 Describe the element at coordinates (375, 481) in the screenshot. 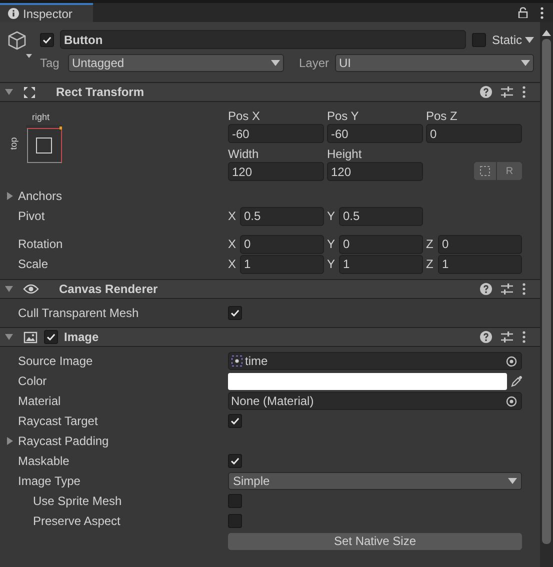

I see `dropdown: Simple` at that location.